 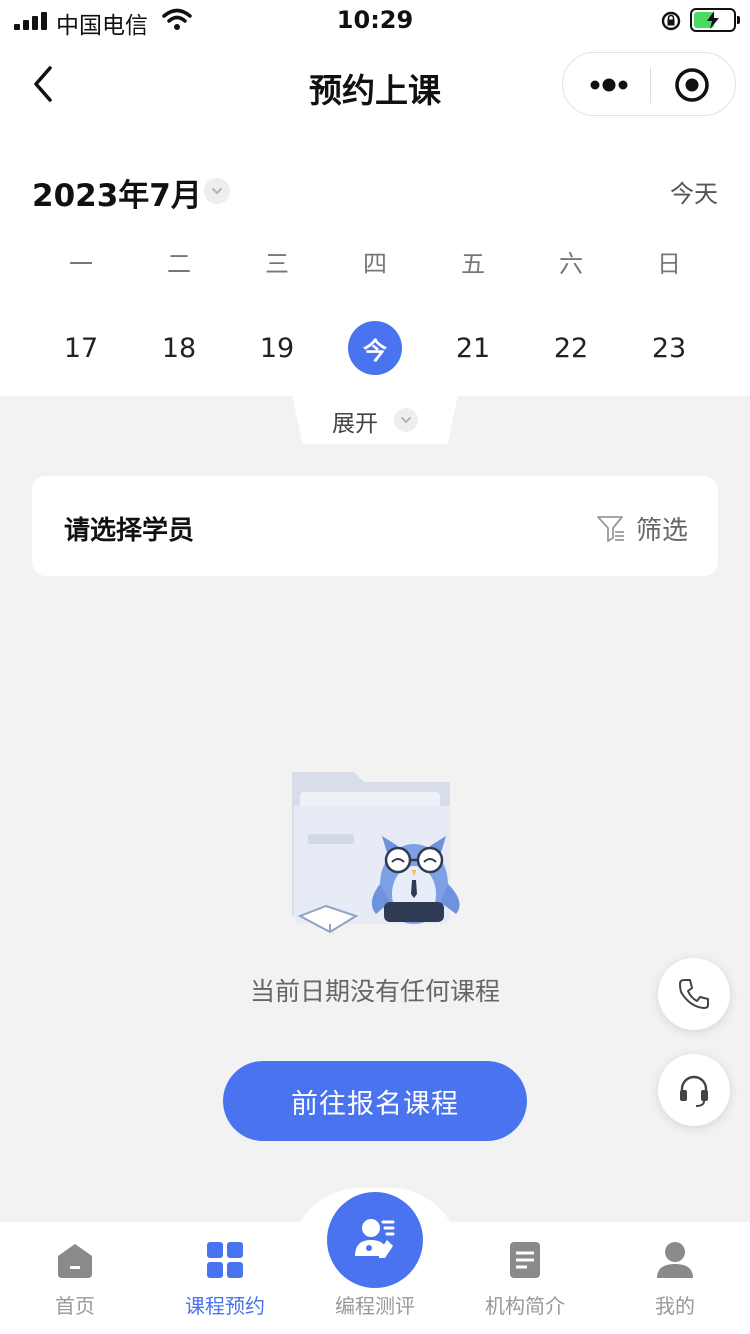 I want to click on expand-calendar-button: 展开, so click(x=375, y=419).